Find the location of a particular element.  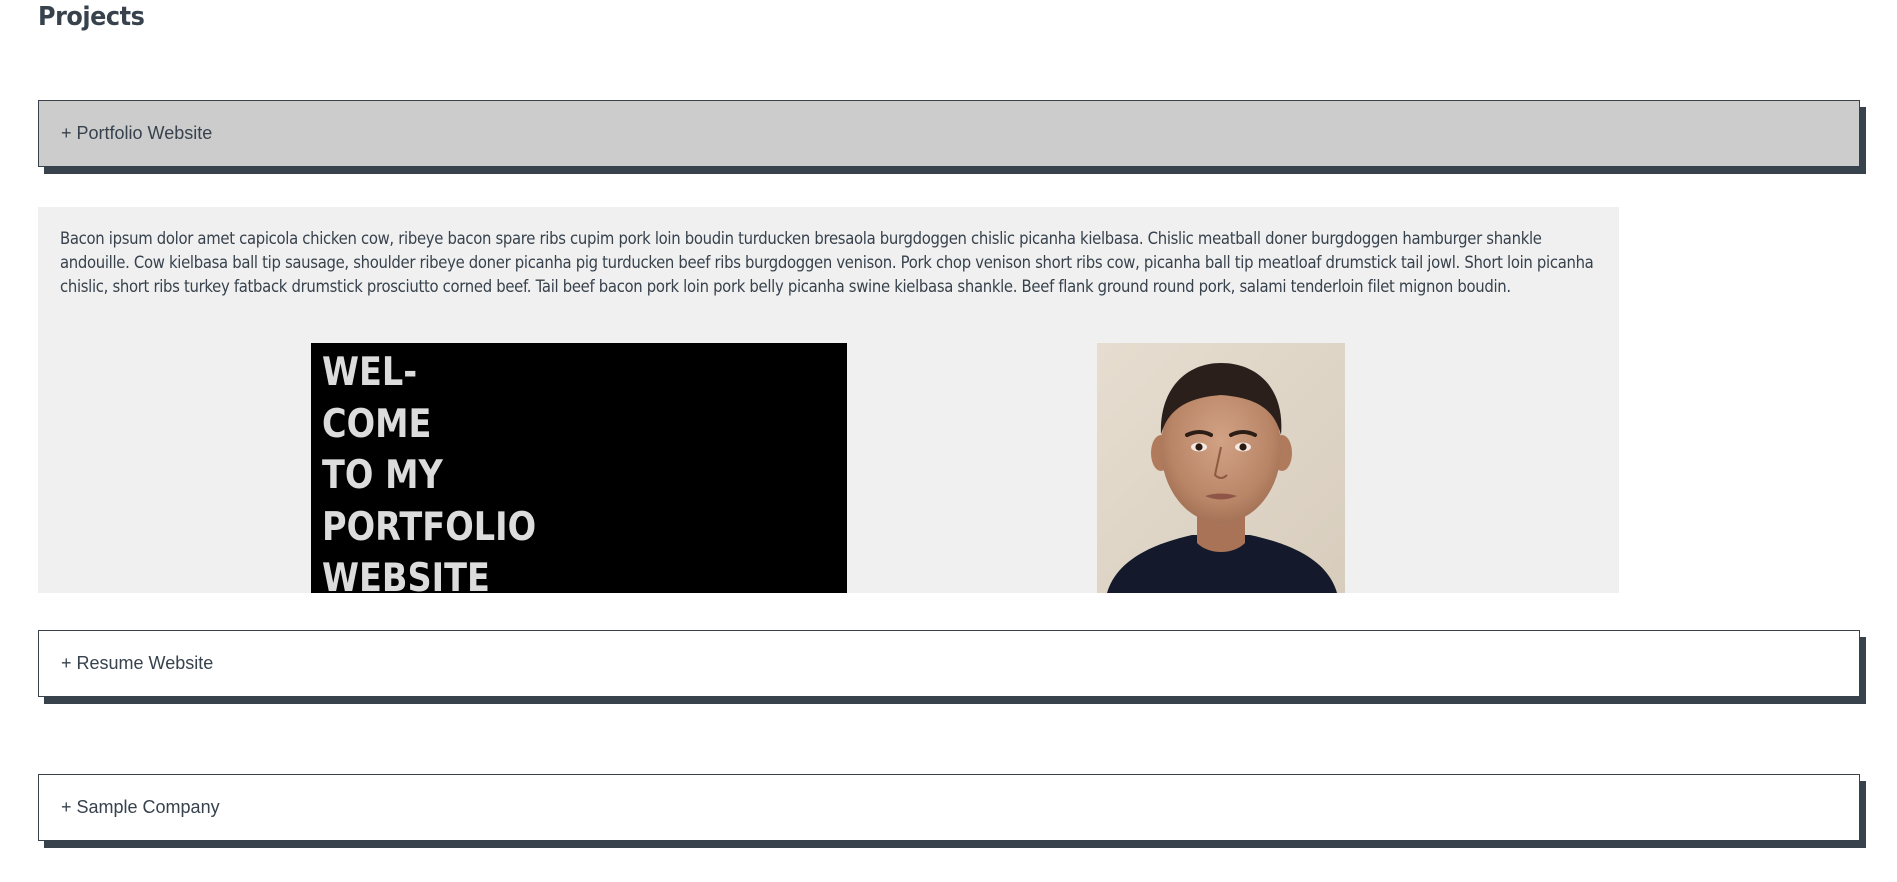

welcome-image-text: WEL- COME TO MY PORTFOLIO WEBSITE is located at coordinates (429, 470).